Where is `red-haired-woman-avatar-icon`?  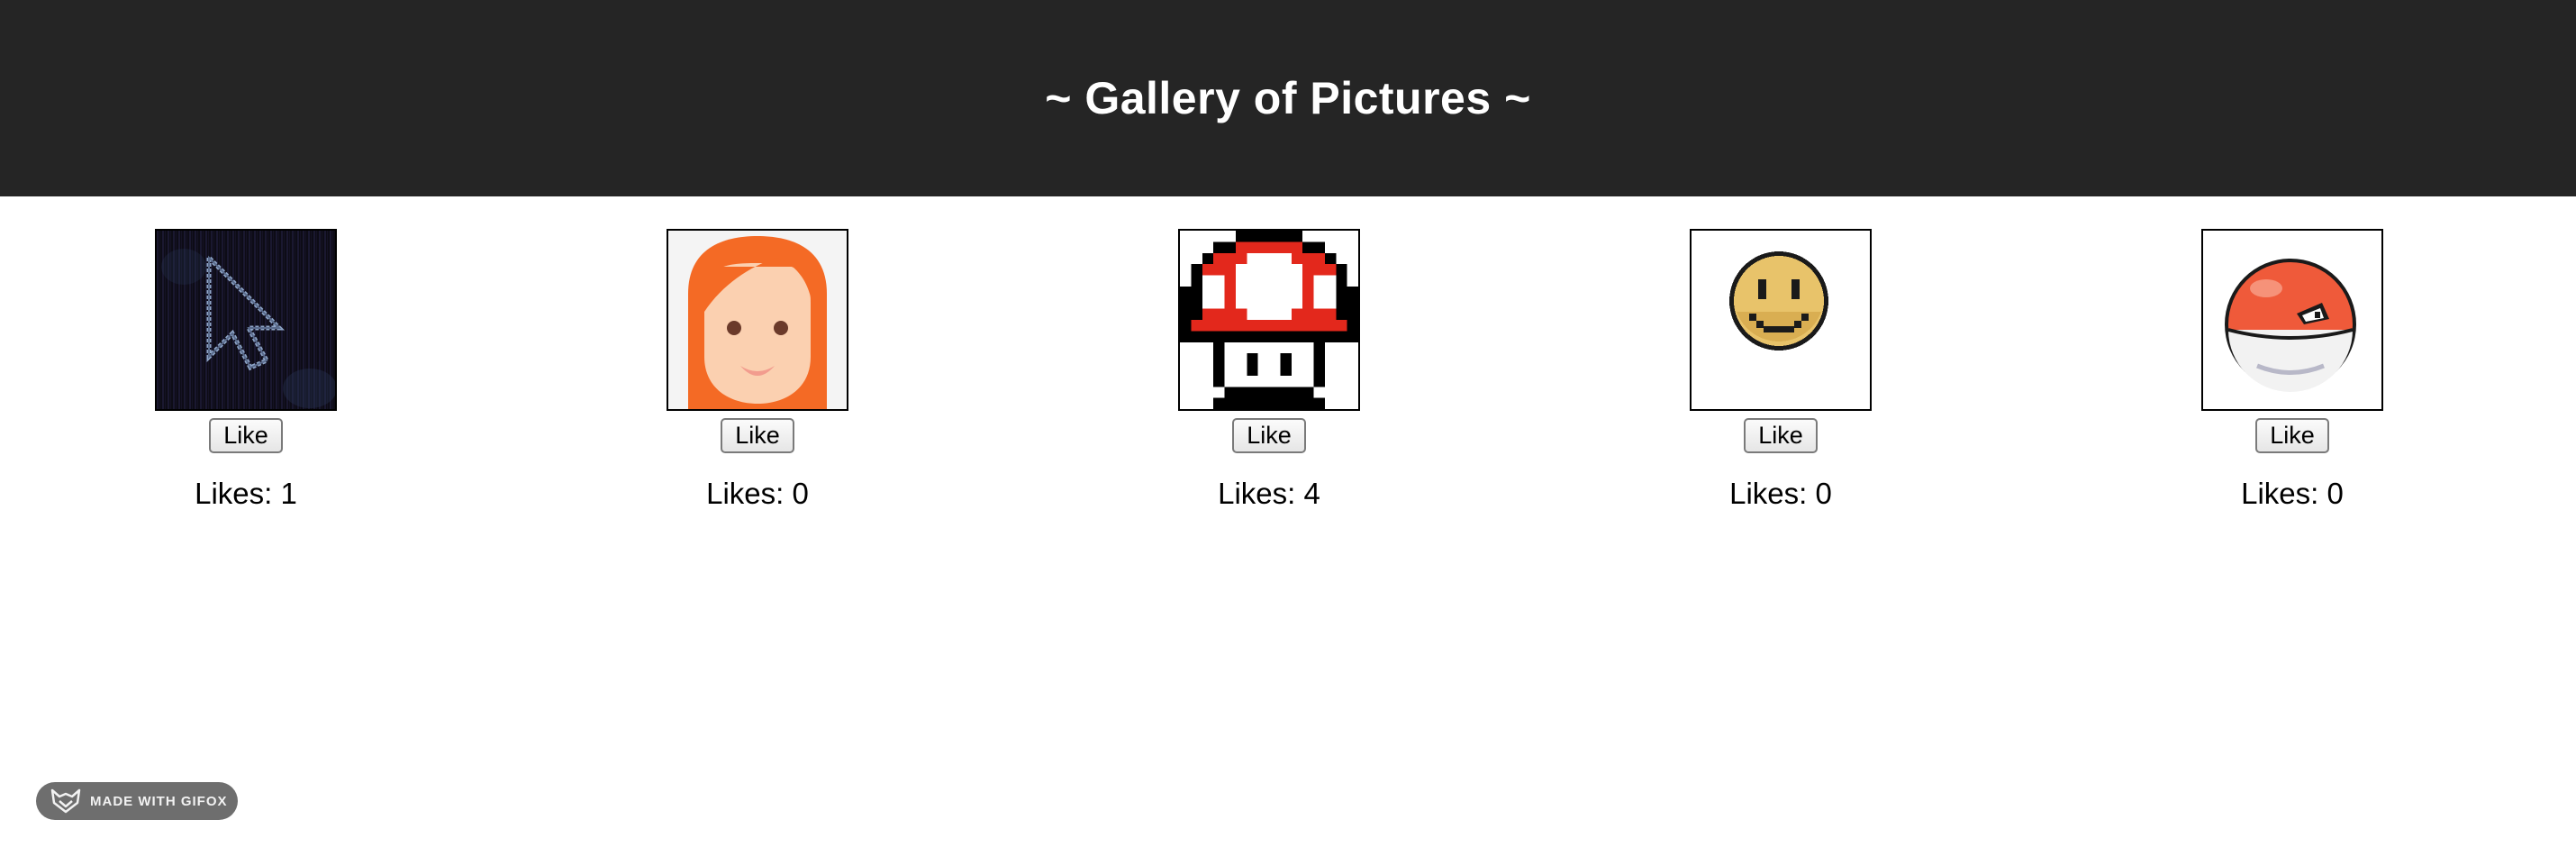 red-haired-woman-avatar-icon is located at coordinates (758, 320).